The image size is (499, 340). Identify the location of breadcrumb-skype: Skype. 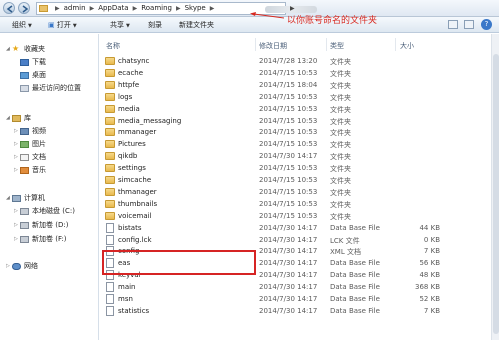
(195, 8).